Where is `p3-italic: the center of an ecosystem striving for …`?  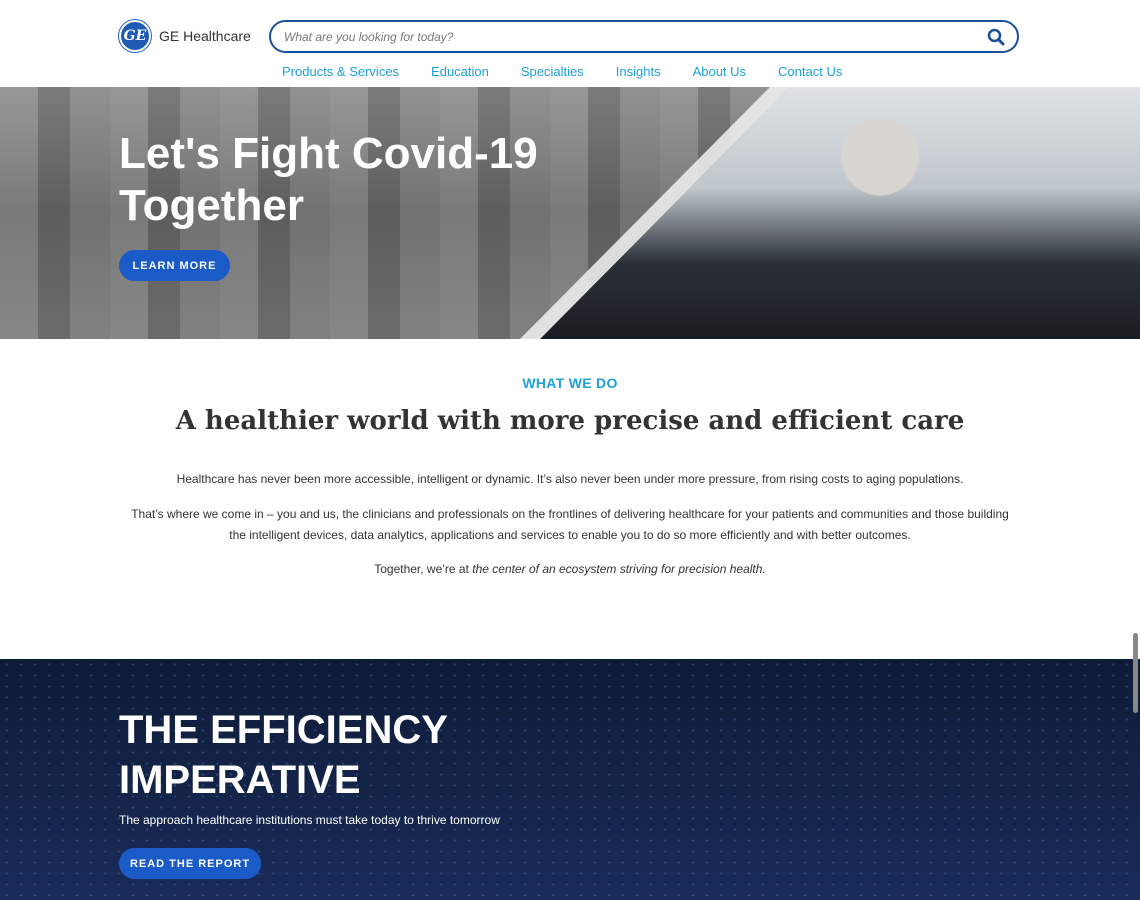 p3-italic: the center of an ecosystem striving for … is located at coordinates (618, 569).